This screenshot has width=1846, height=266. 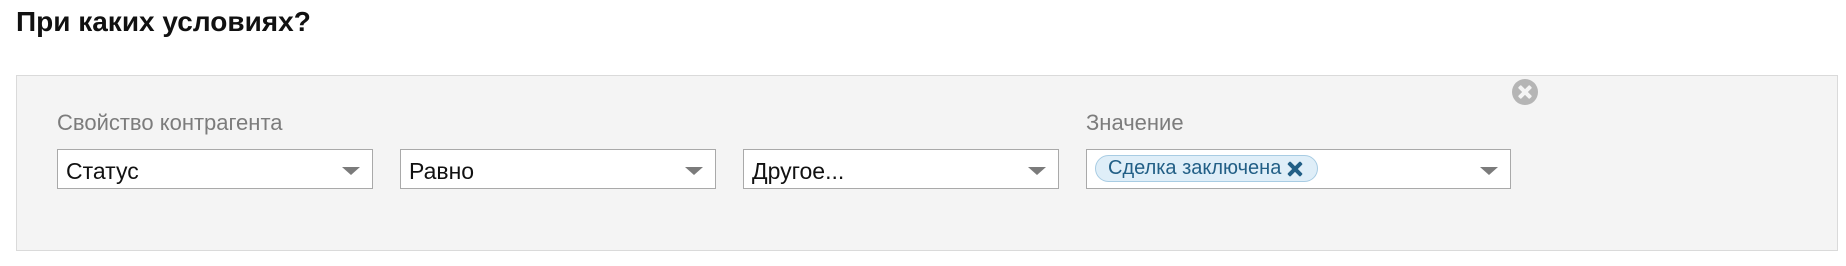 I want to click on property-select: Статус, so click(x=215, y=169).